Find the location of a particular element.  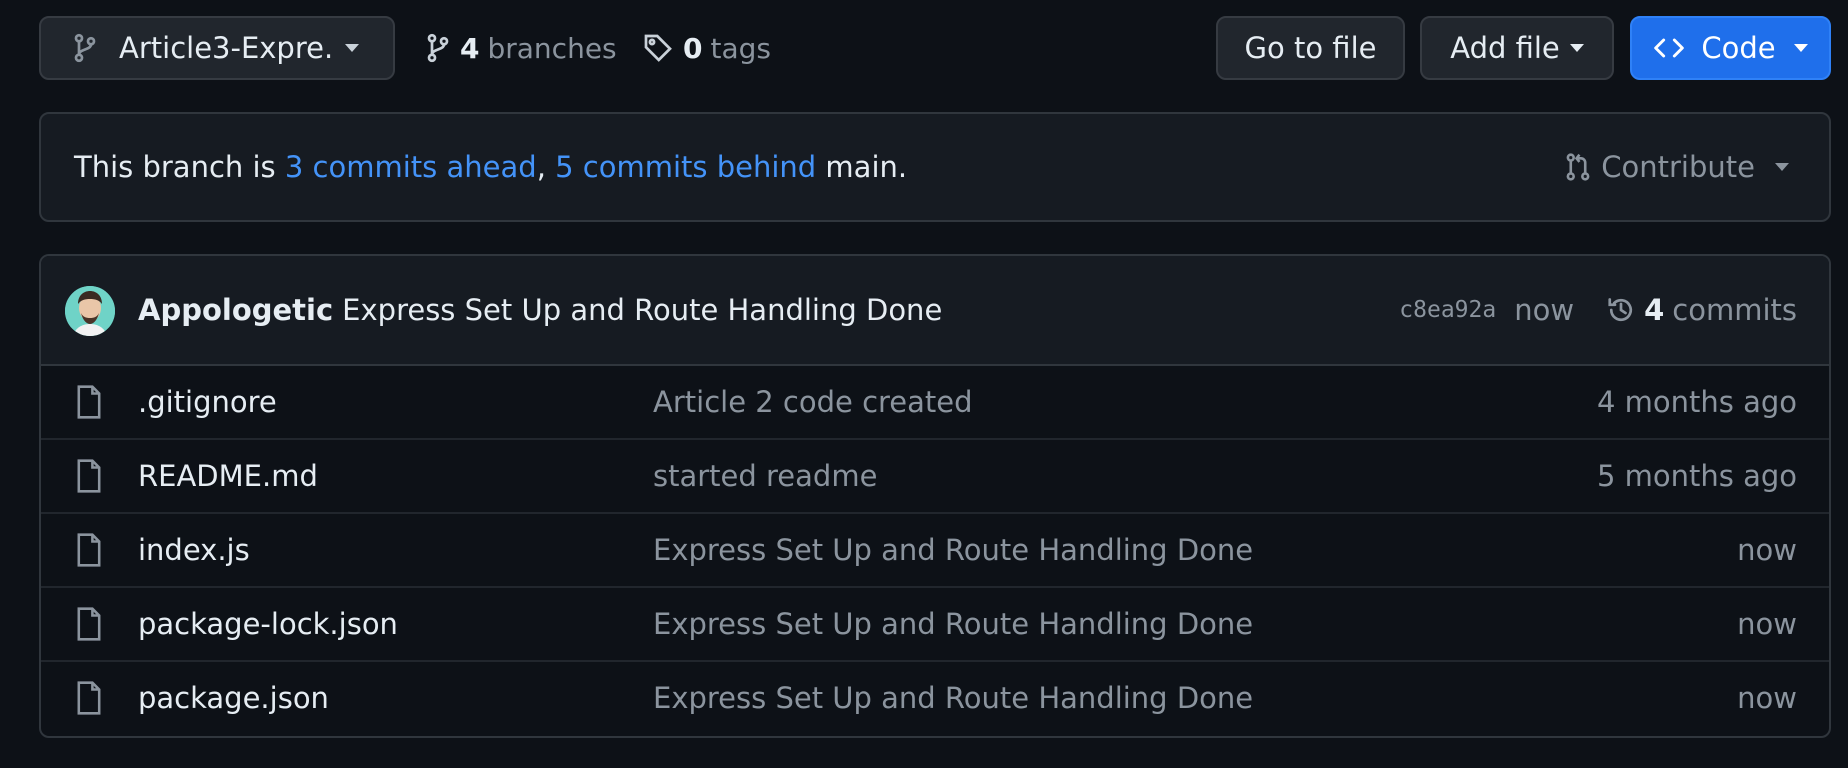

commit-time: now is located at coordinates (1544, 310).